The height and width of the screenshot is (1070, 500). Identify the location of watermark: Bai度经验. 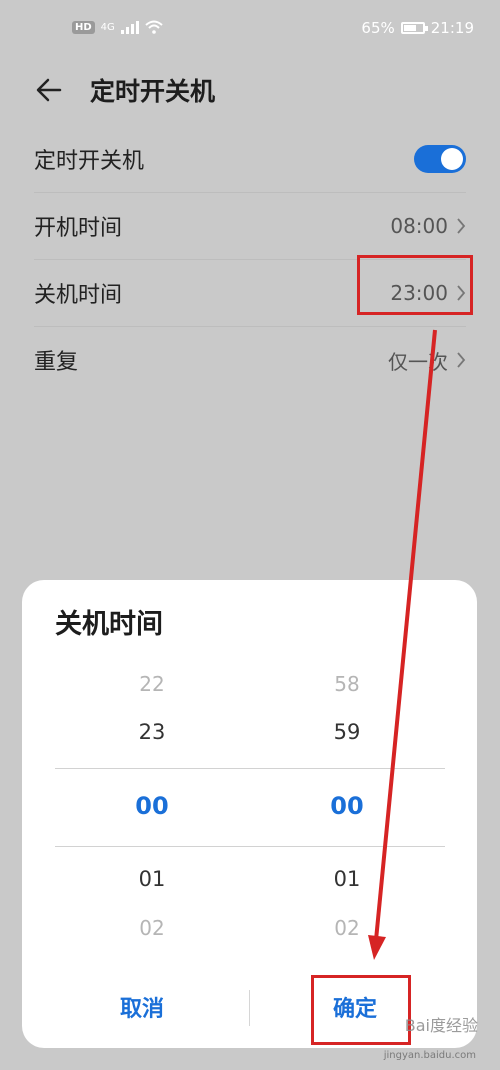
(441, 1025).